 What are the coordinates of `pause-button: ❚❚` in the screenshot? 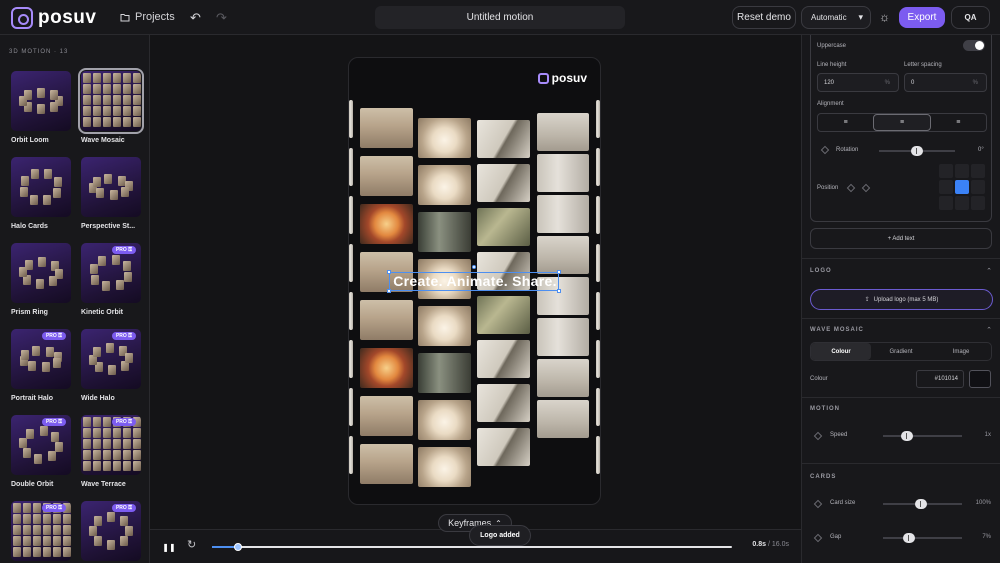 It's located at (169, 547).